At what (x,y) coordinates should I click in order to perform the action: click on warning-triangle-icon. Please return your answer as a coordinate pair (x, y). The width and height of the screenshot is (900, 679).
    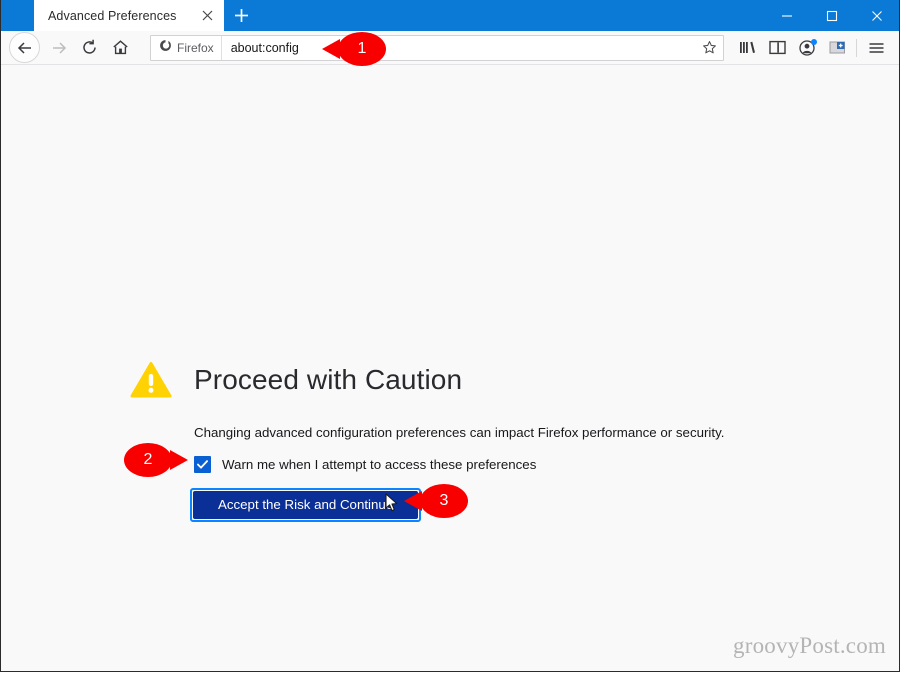
    Looking at the image, I should click on (151, 380).